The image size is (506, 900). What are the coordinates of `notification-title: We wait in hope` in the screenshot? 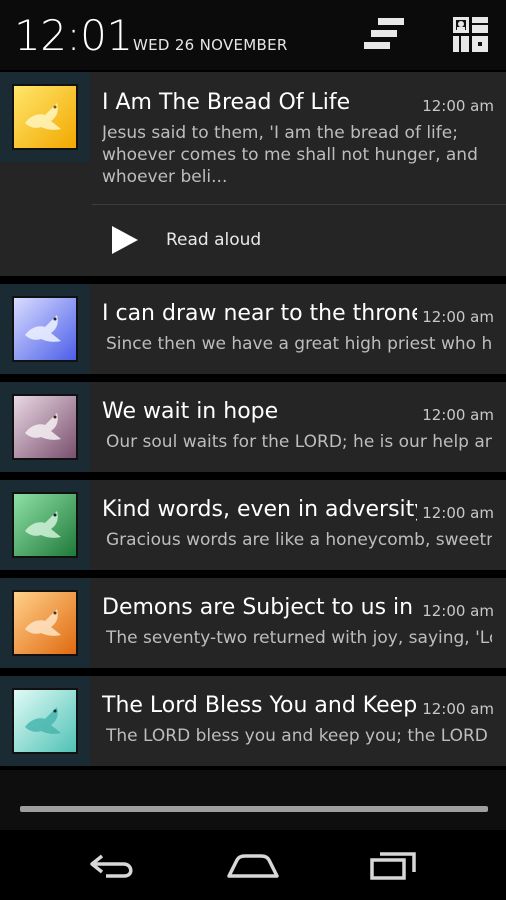 It's located at (190, 411).